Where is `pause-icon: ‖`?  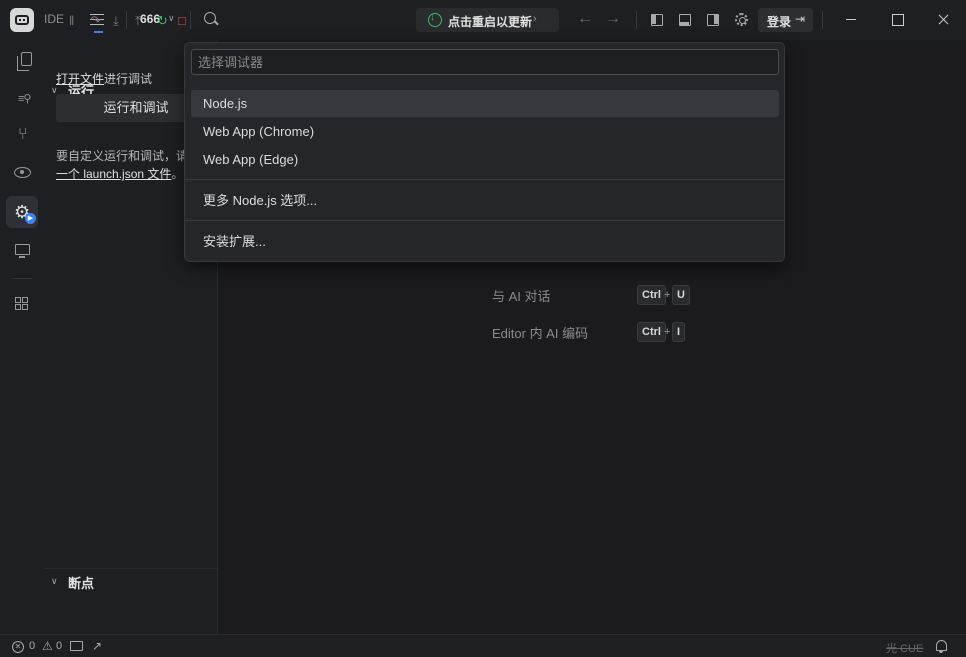
pause-icon: ‖ is located at coordinates (71, 20).